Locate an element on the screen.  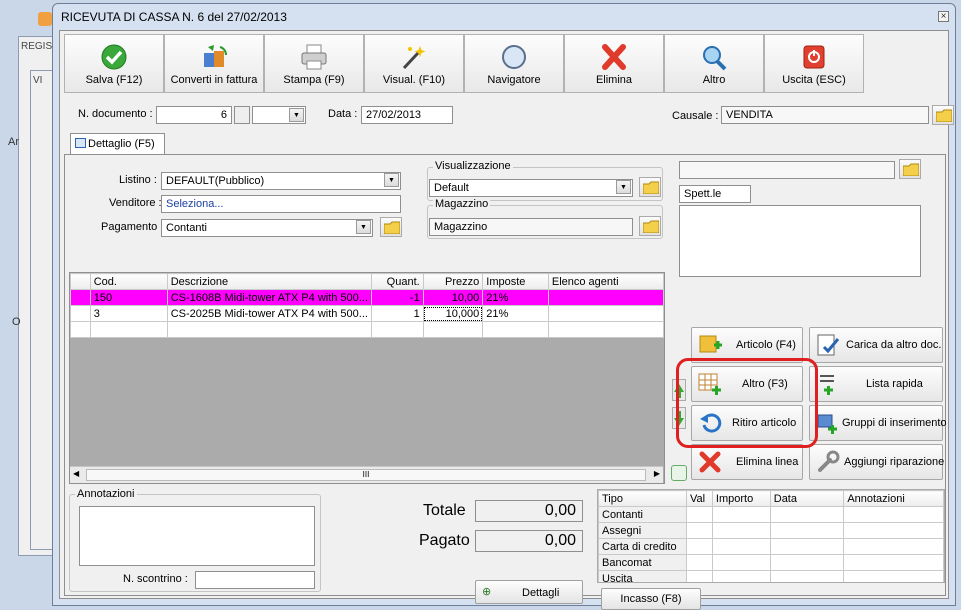
cell-qty: -1 is located at coordinates (397, 297).